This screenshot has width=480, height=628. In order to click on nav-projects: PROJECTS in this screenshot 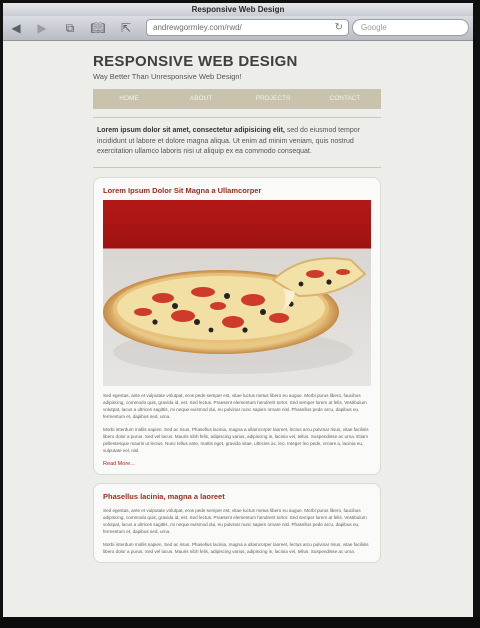, I will do `click(273, 99)`.